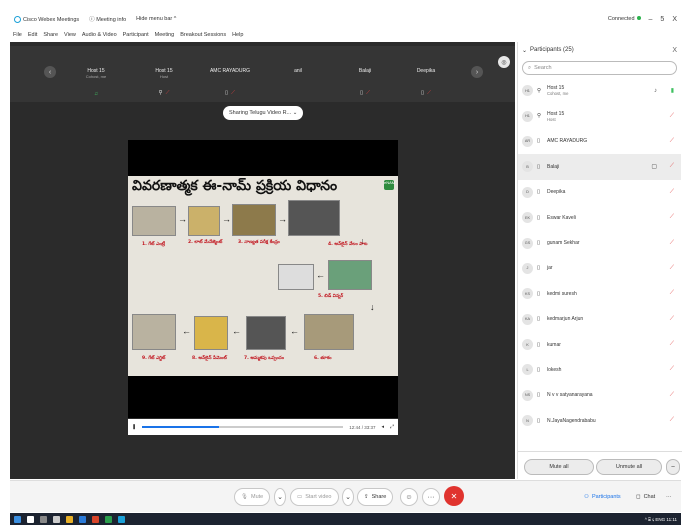 The height and width of the screenshot is (525, 683). I want to click on step-label: 5. బిడ్ విన్నర్, so click(331, 296).